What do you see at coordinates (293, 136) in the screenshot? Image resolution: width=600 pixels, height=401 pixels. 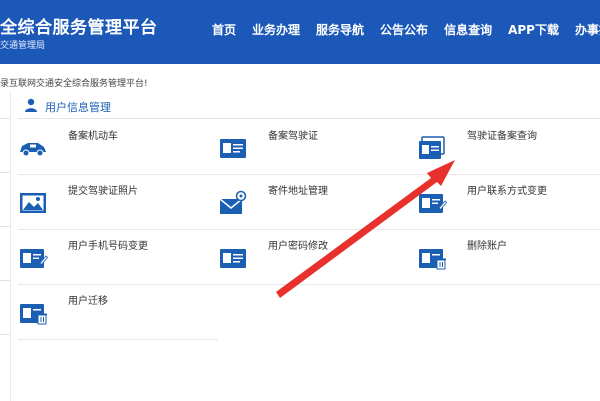 I see `item-label: 备案驾驶证` at bounding box center [293, 136].